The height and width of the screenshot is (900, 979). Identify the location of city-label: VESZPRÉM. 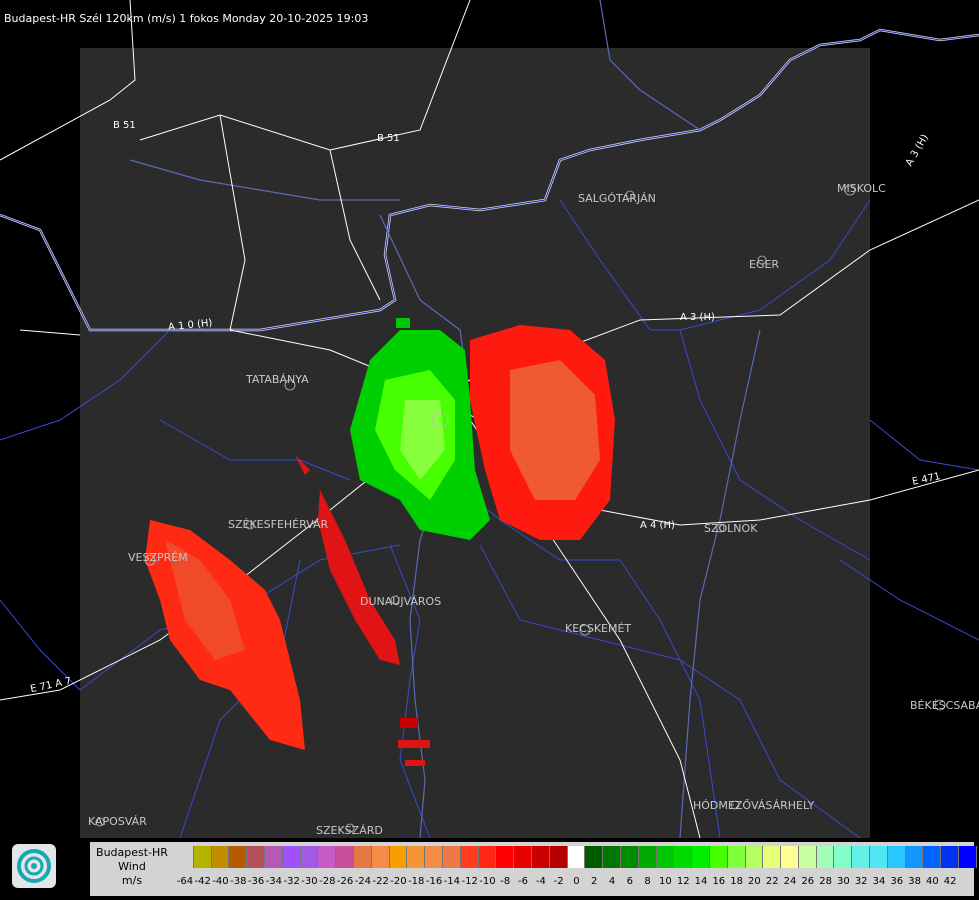
(158, 557).